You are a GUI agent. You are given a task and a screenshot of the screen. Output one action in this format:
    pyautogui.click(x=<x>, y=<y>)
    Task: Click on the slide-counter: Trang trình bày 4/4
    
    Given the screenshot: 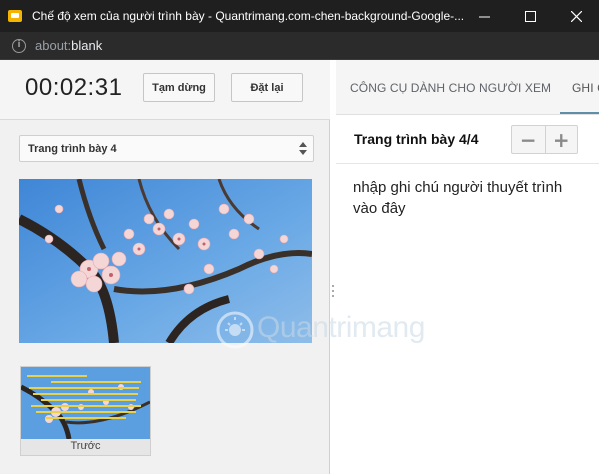 What is the action you would take?
    pyautogui.click(x=416, y=139)
    